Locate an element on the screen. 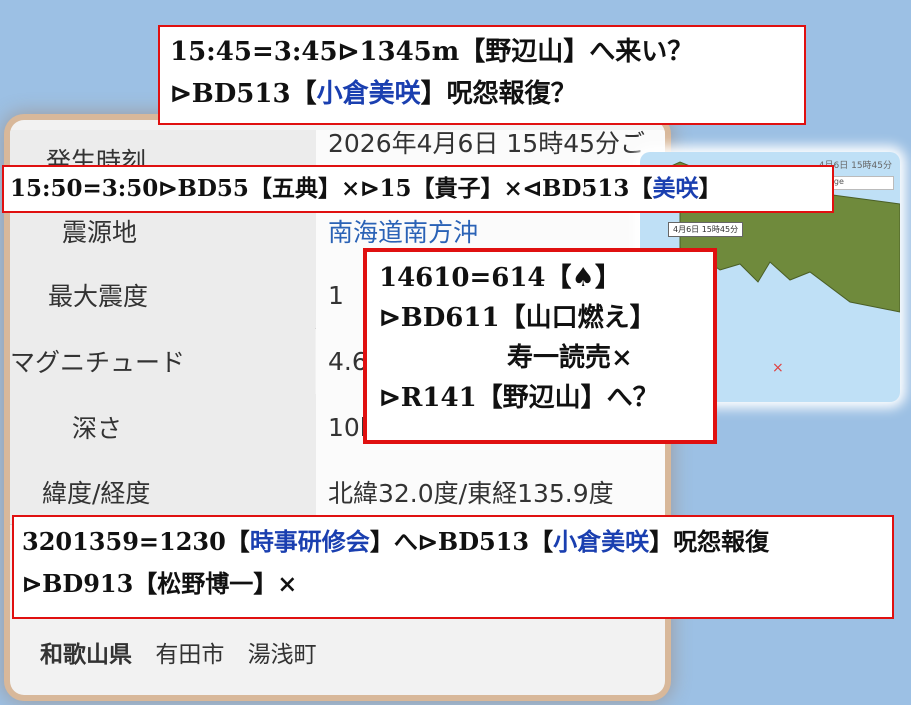 This screenshot has height=705, width=911. prefecture-row: 和歌山県 有田市 湯浅町 is located at coordinates (178, 652).